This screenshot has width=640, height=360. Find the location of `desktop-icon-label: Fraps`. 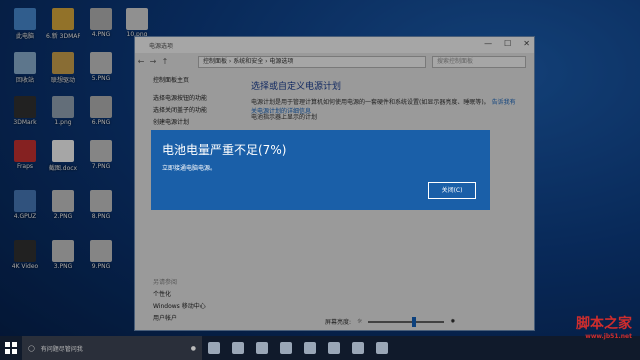

desktop-icon-label: Fraps is located at coordinates (25, 166).